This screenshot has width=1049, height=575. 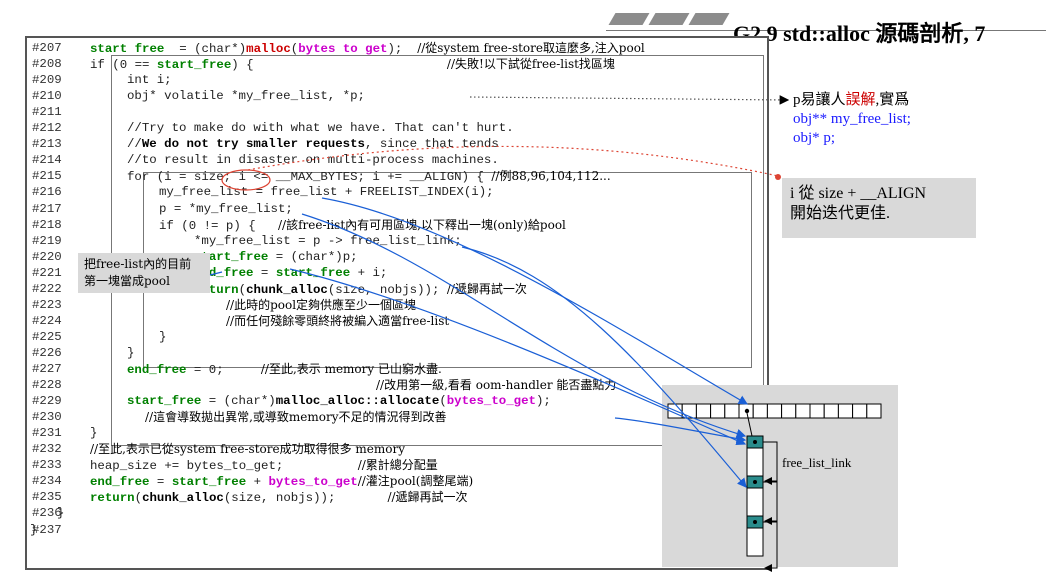 What do you see at coordinates (513, 161) in the screenshot?
I see `size-dotted-curve` at bounding box center [513, 161].